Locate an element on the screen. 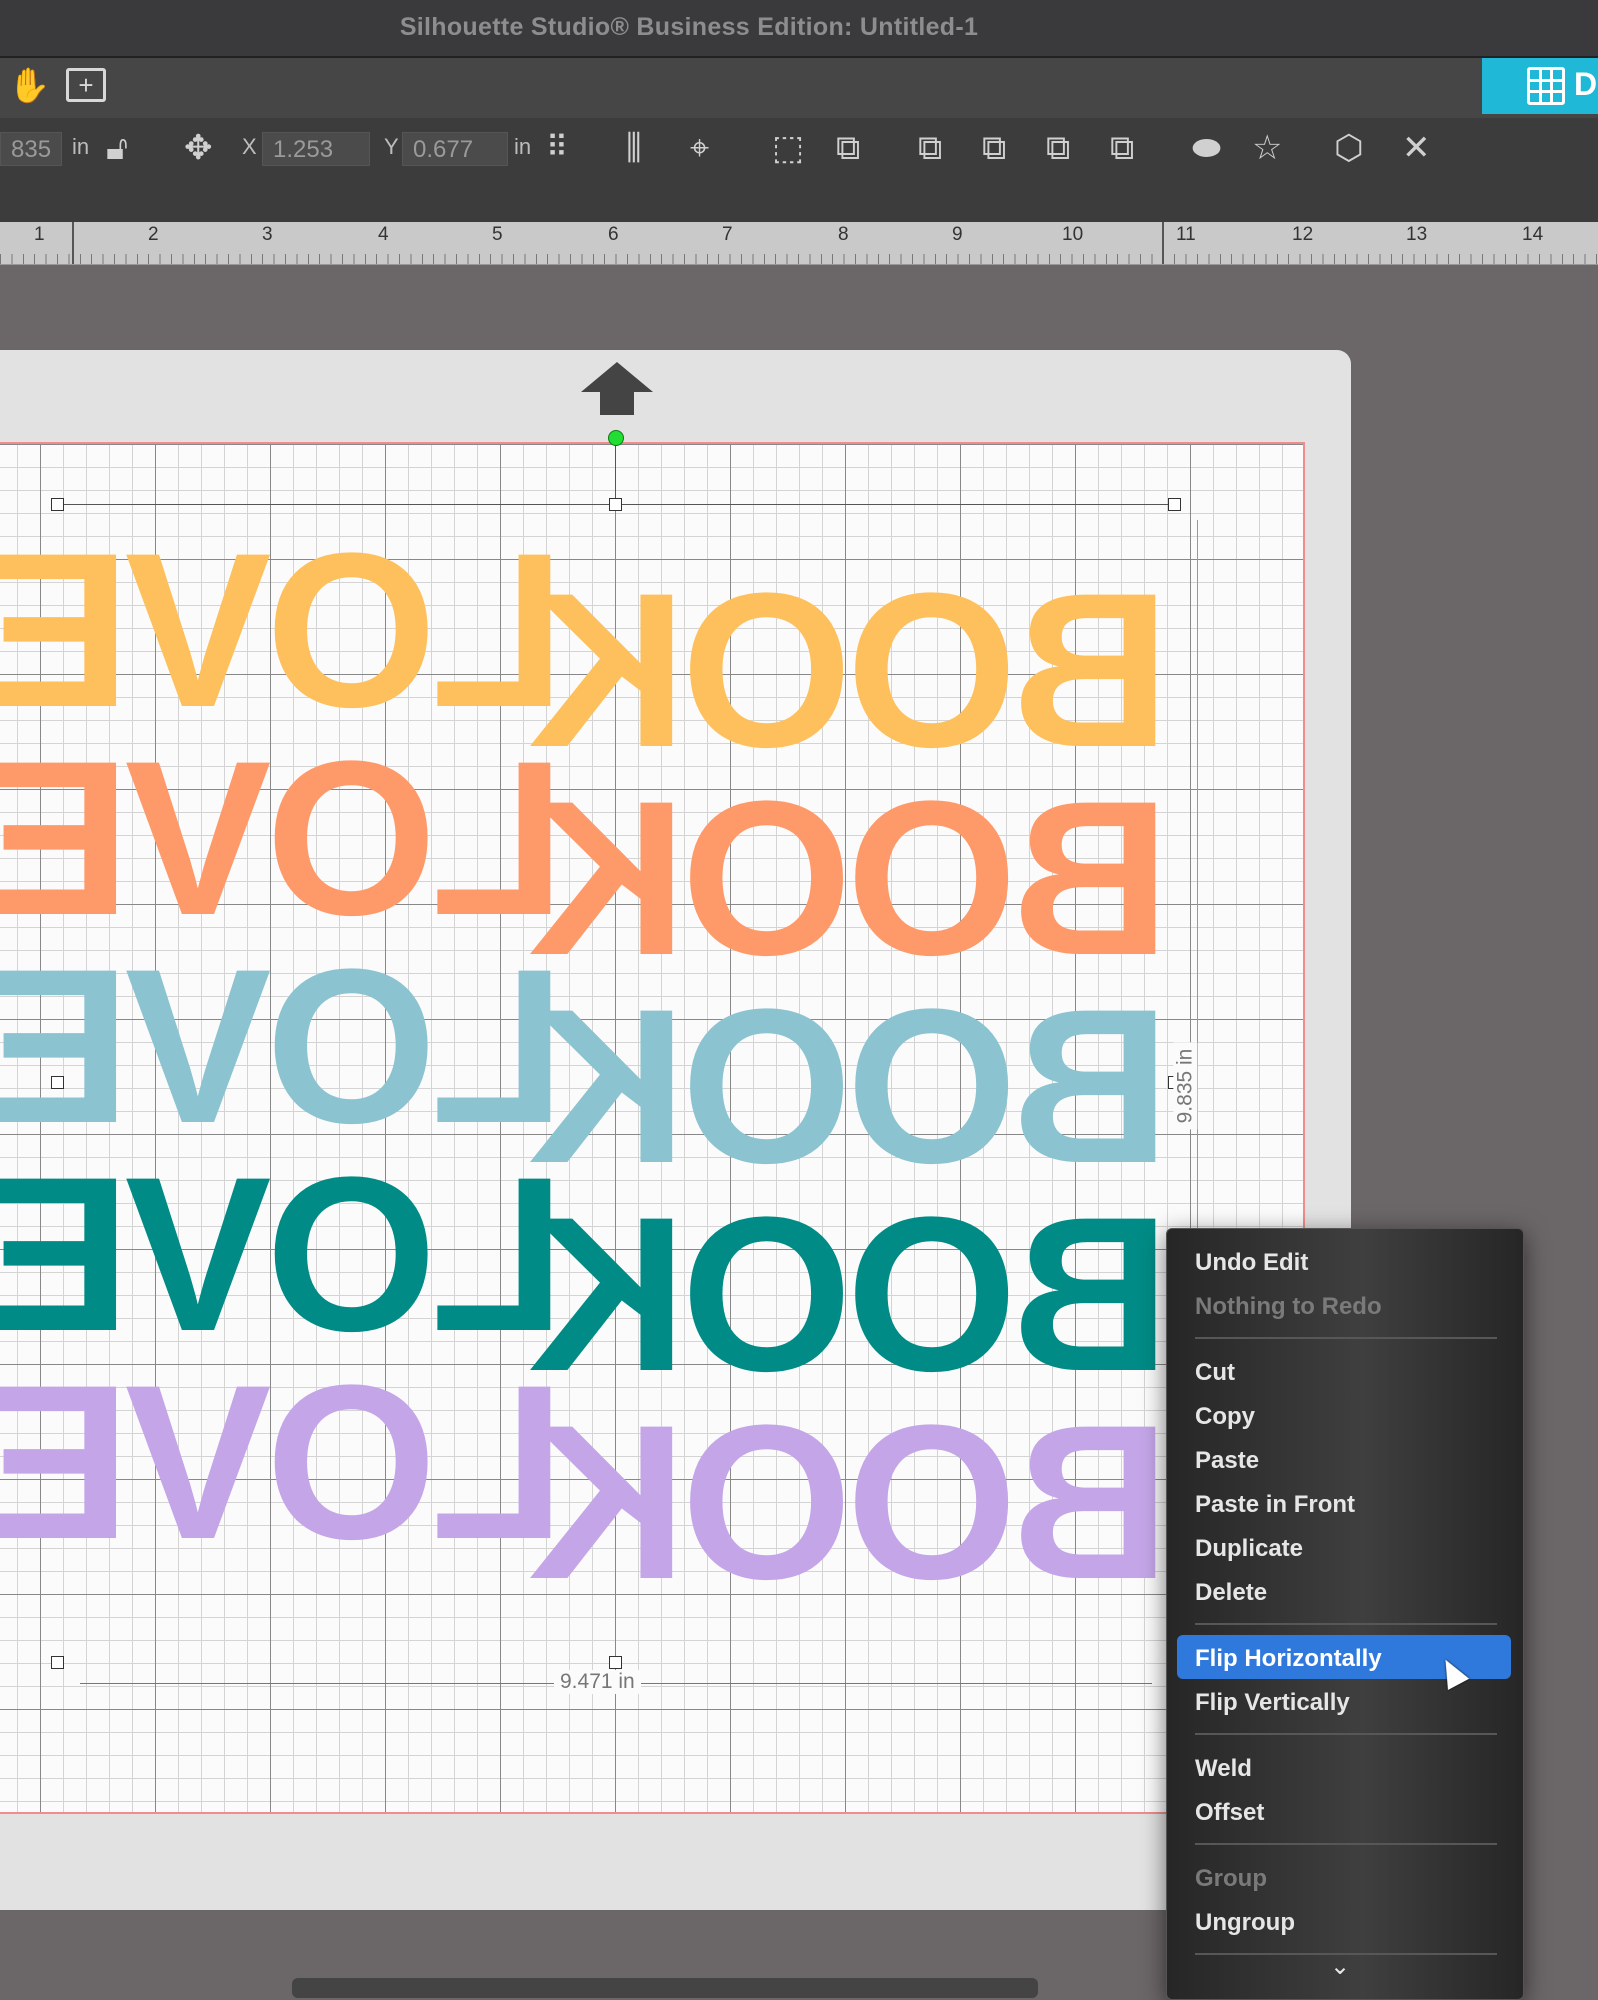  word-row-1: LOVER BOOK is located at coordinates (585, 650).